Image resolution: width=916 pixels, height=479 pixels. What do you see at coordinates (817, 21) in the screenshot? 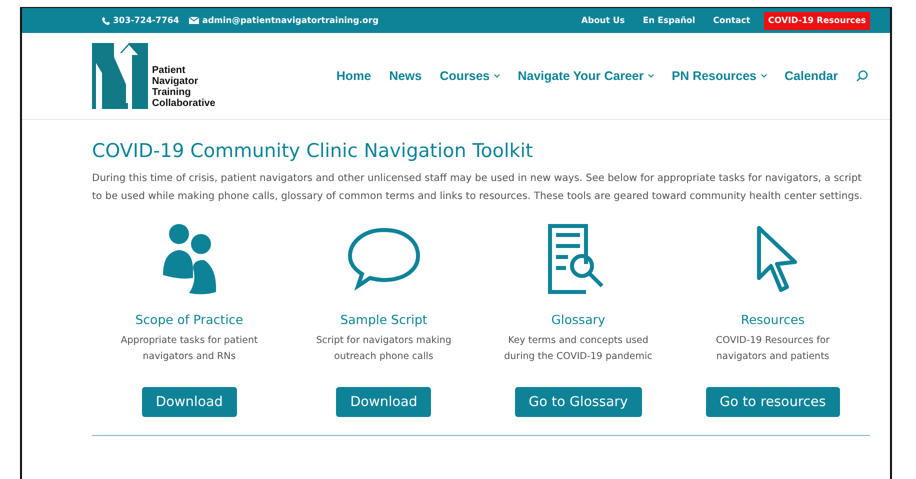
I see `top-link: COVID-19 Resources` at bounding box center [817, 21].